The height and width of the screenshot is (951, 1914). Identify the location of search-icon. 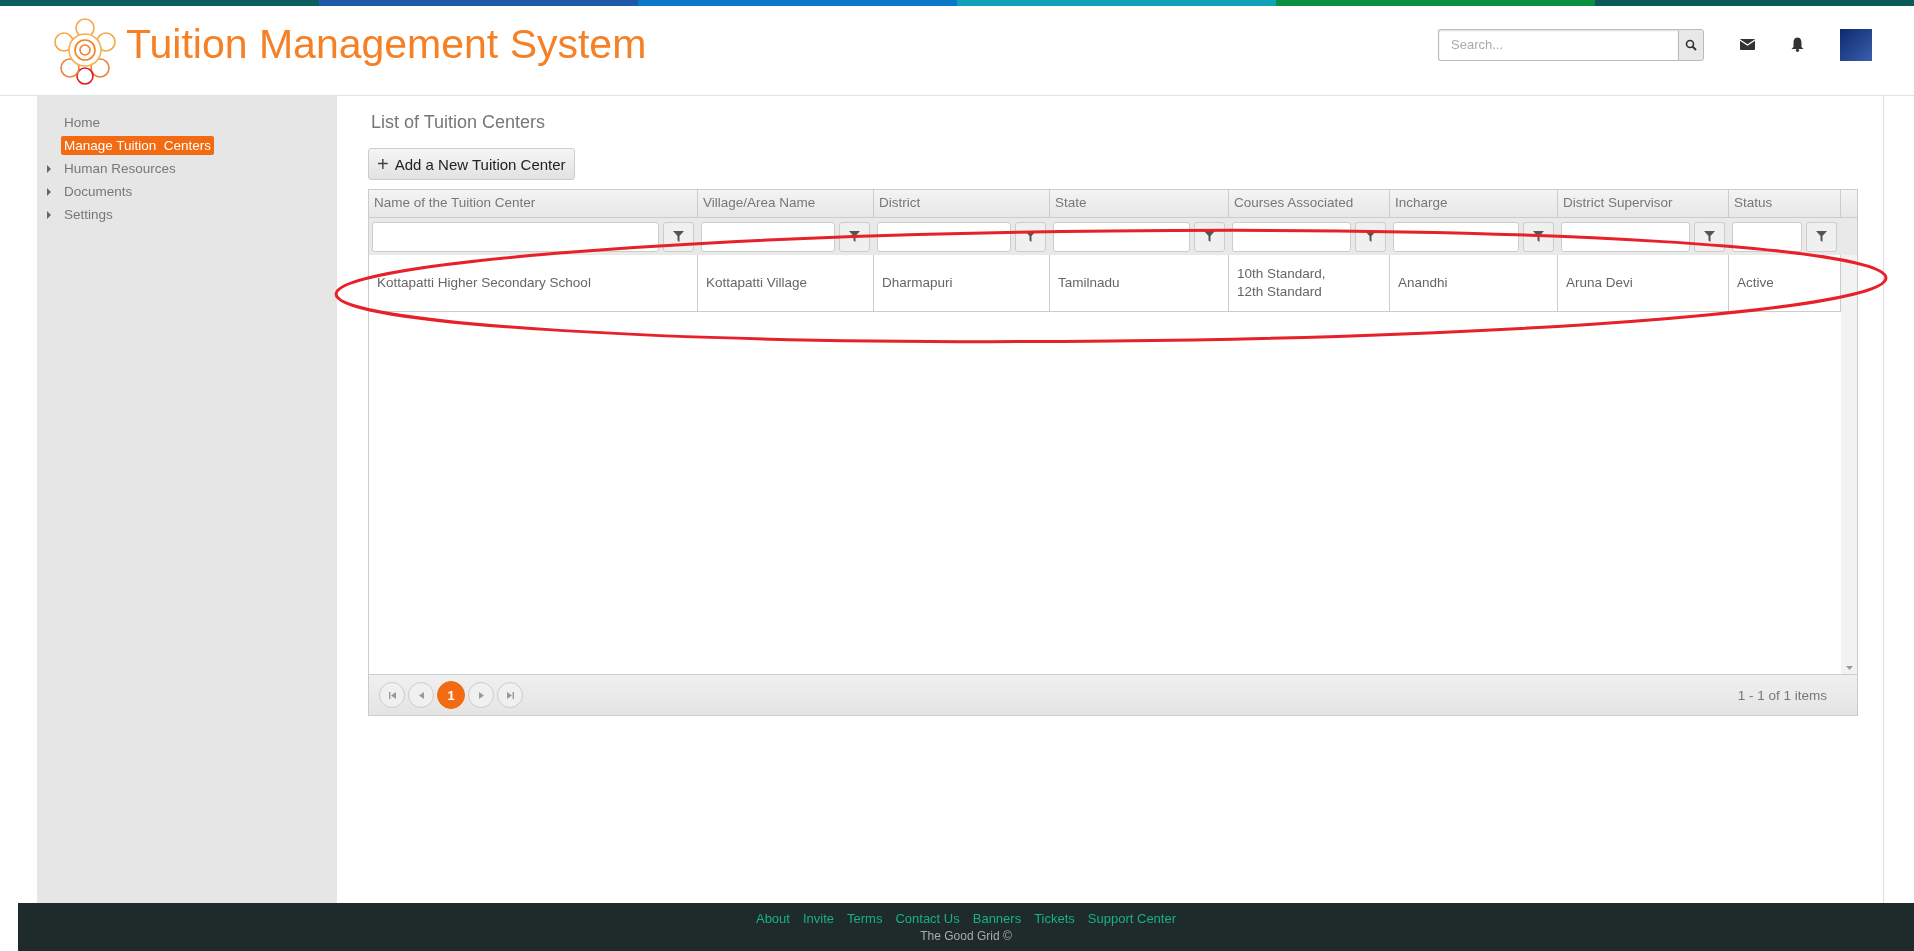
(1691, 44).